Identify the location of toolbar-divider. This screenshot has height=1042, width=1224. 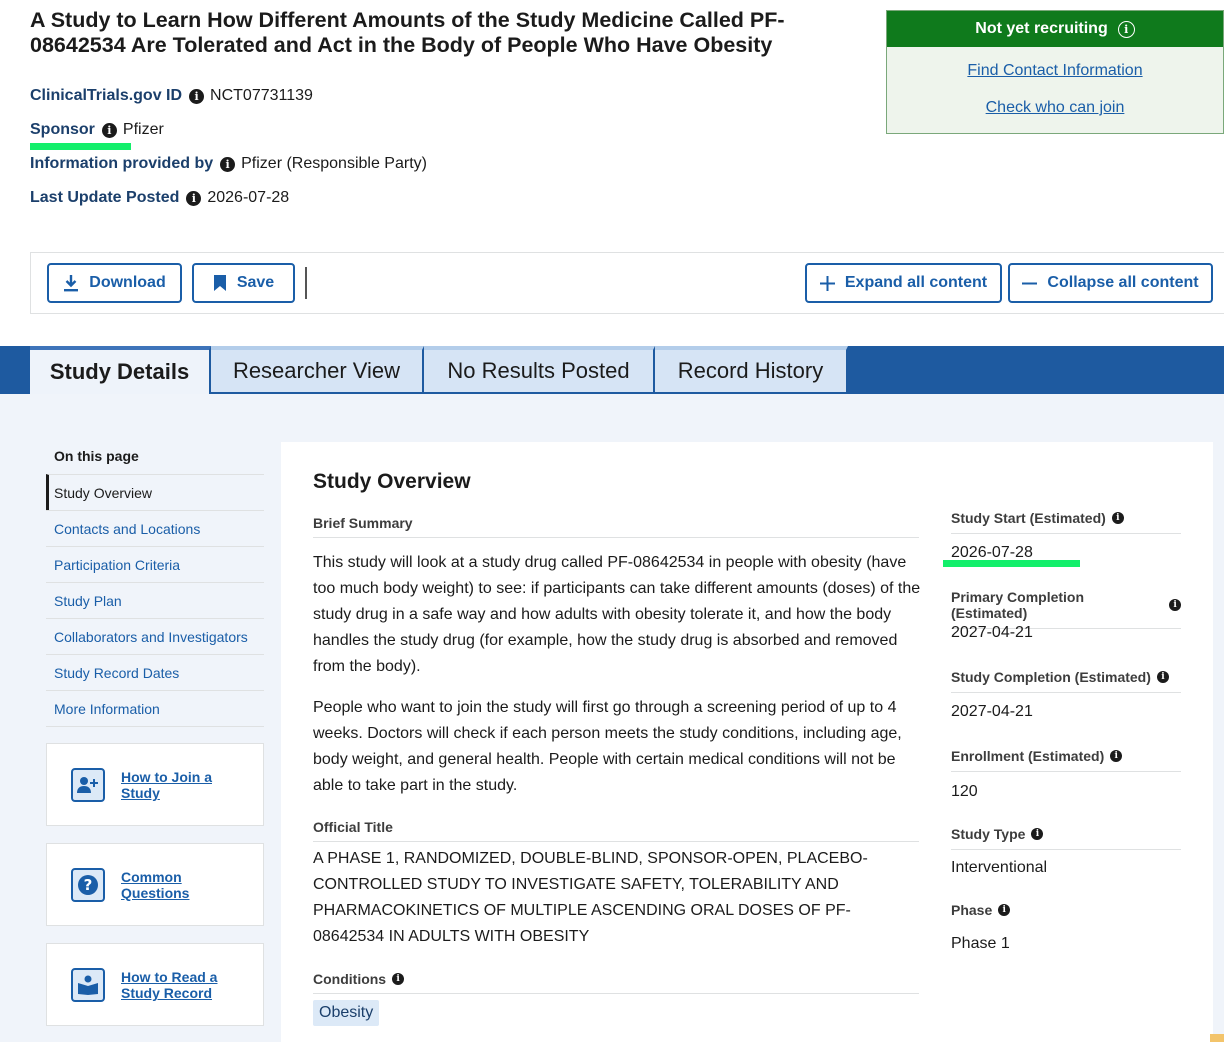
(306, 283).